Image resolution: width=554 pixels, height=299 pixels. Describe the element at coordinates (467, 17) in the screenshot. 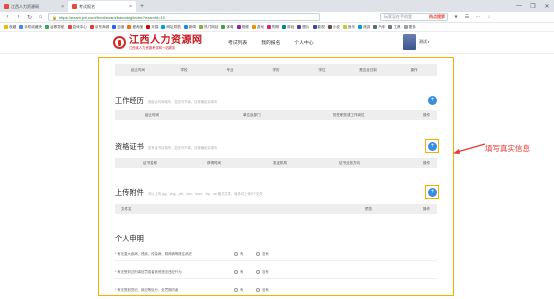

I see `menu-icon: ☰` at that location.